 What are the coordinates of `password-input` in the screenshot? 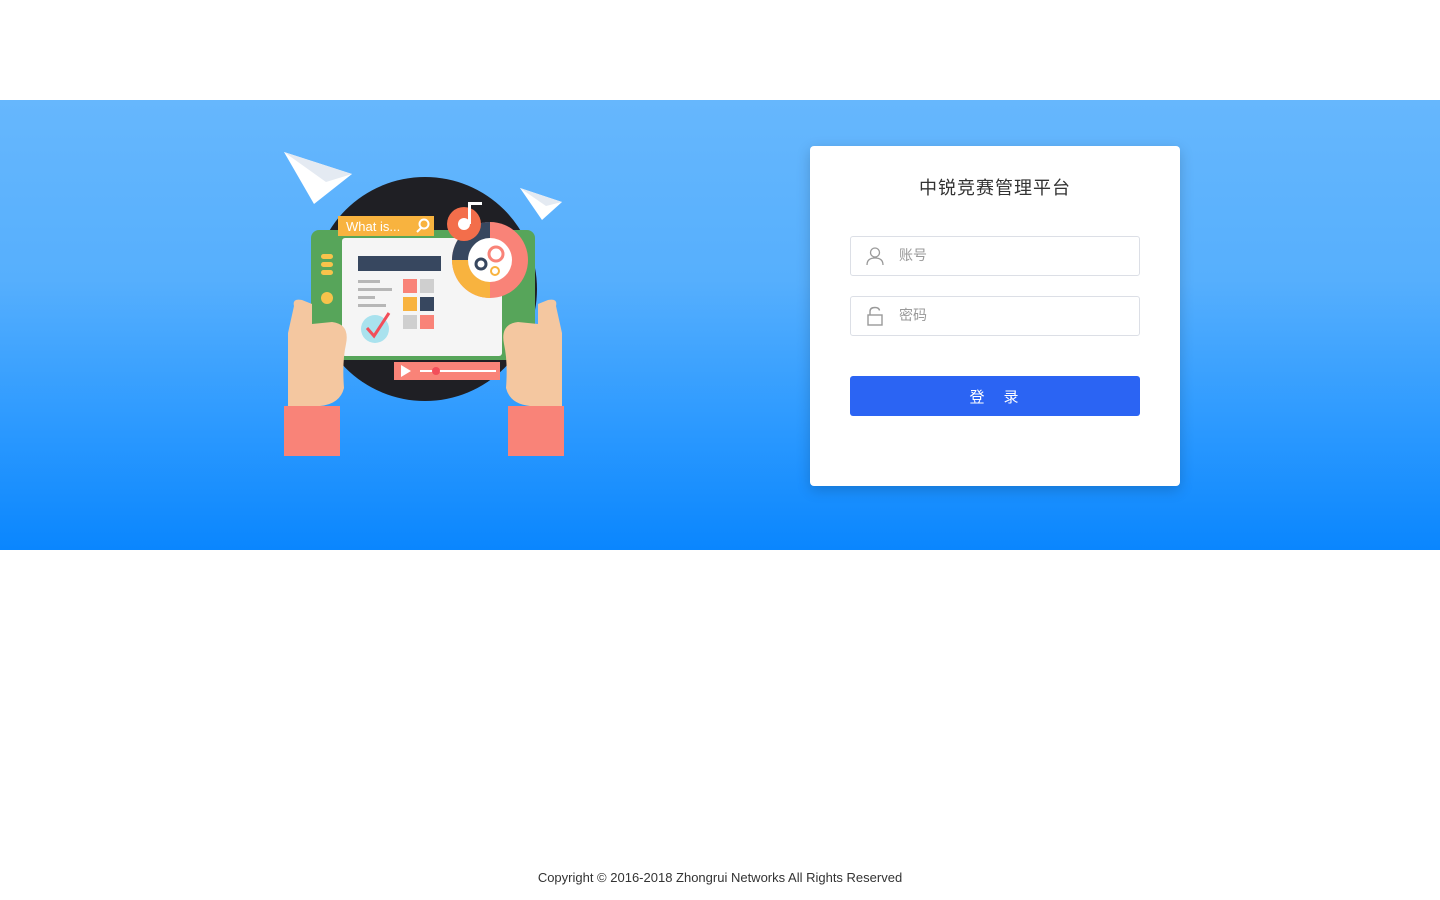 It's located at (1014, 316).